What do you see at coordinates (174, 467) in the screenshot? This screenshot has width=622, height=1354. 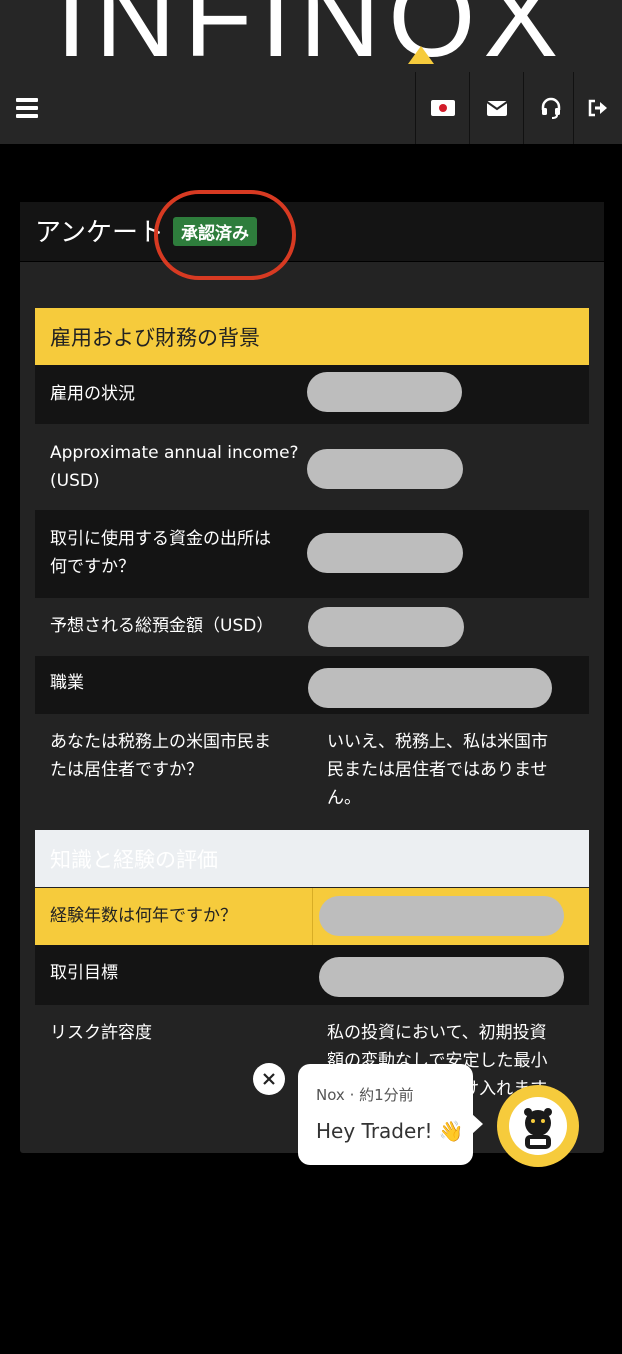 I see `row-label: Approximate annual income? (USD)` at bounding box center [174, 467].